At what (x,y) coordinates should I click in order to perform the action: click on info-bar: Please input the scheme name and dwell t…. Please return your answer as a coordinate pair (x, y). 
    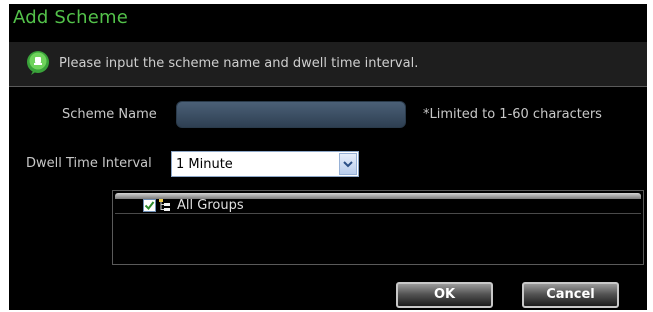
    Looking at the image, I should click on (328, 64).